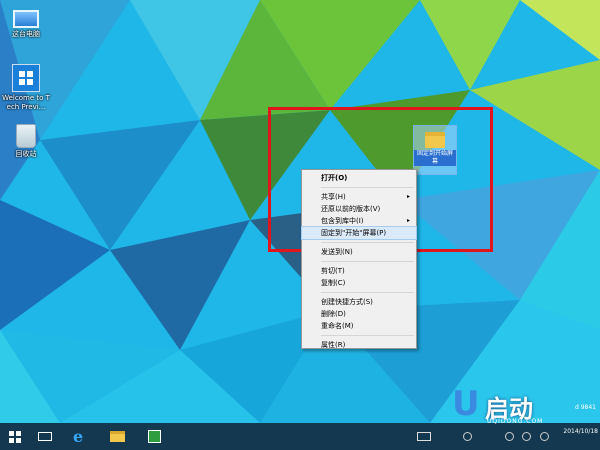 This screenshot has height=450, width=600. I want to click on taskbar-file-explorer, so click(117, 436).